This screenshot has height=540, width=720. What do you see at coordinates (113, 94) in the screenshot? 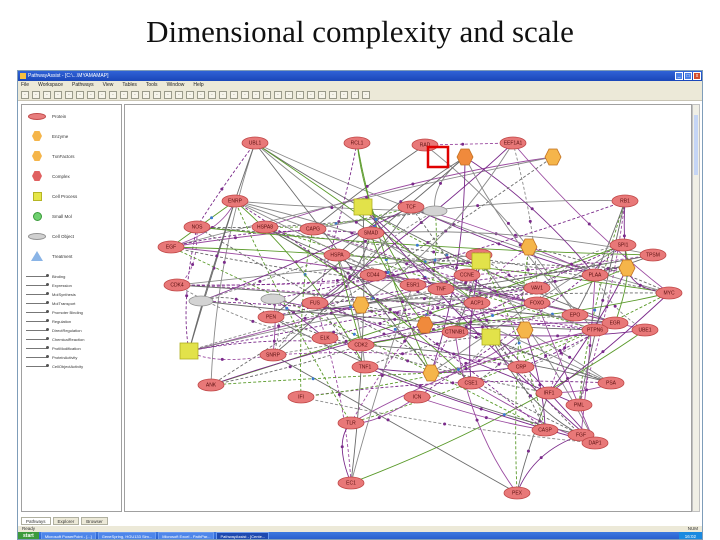
I see `redo-icon: ·` at bounding box center [113, 94].